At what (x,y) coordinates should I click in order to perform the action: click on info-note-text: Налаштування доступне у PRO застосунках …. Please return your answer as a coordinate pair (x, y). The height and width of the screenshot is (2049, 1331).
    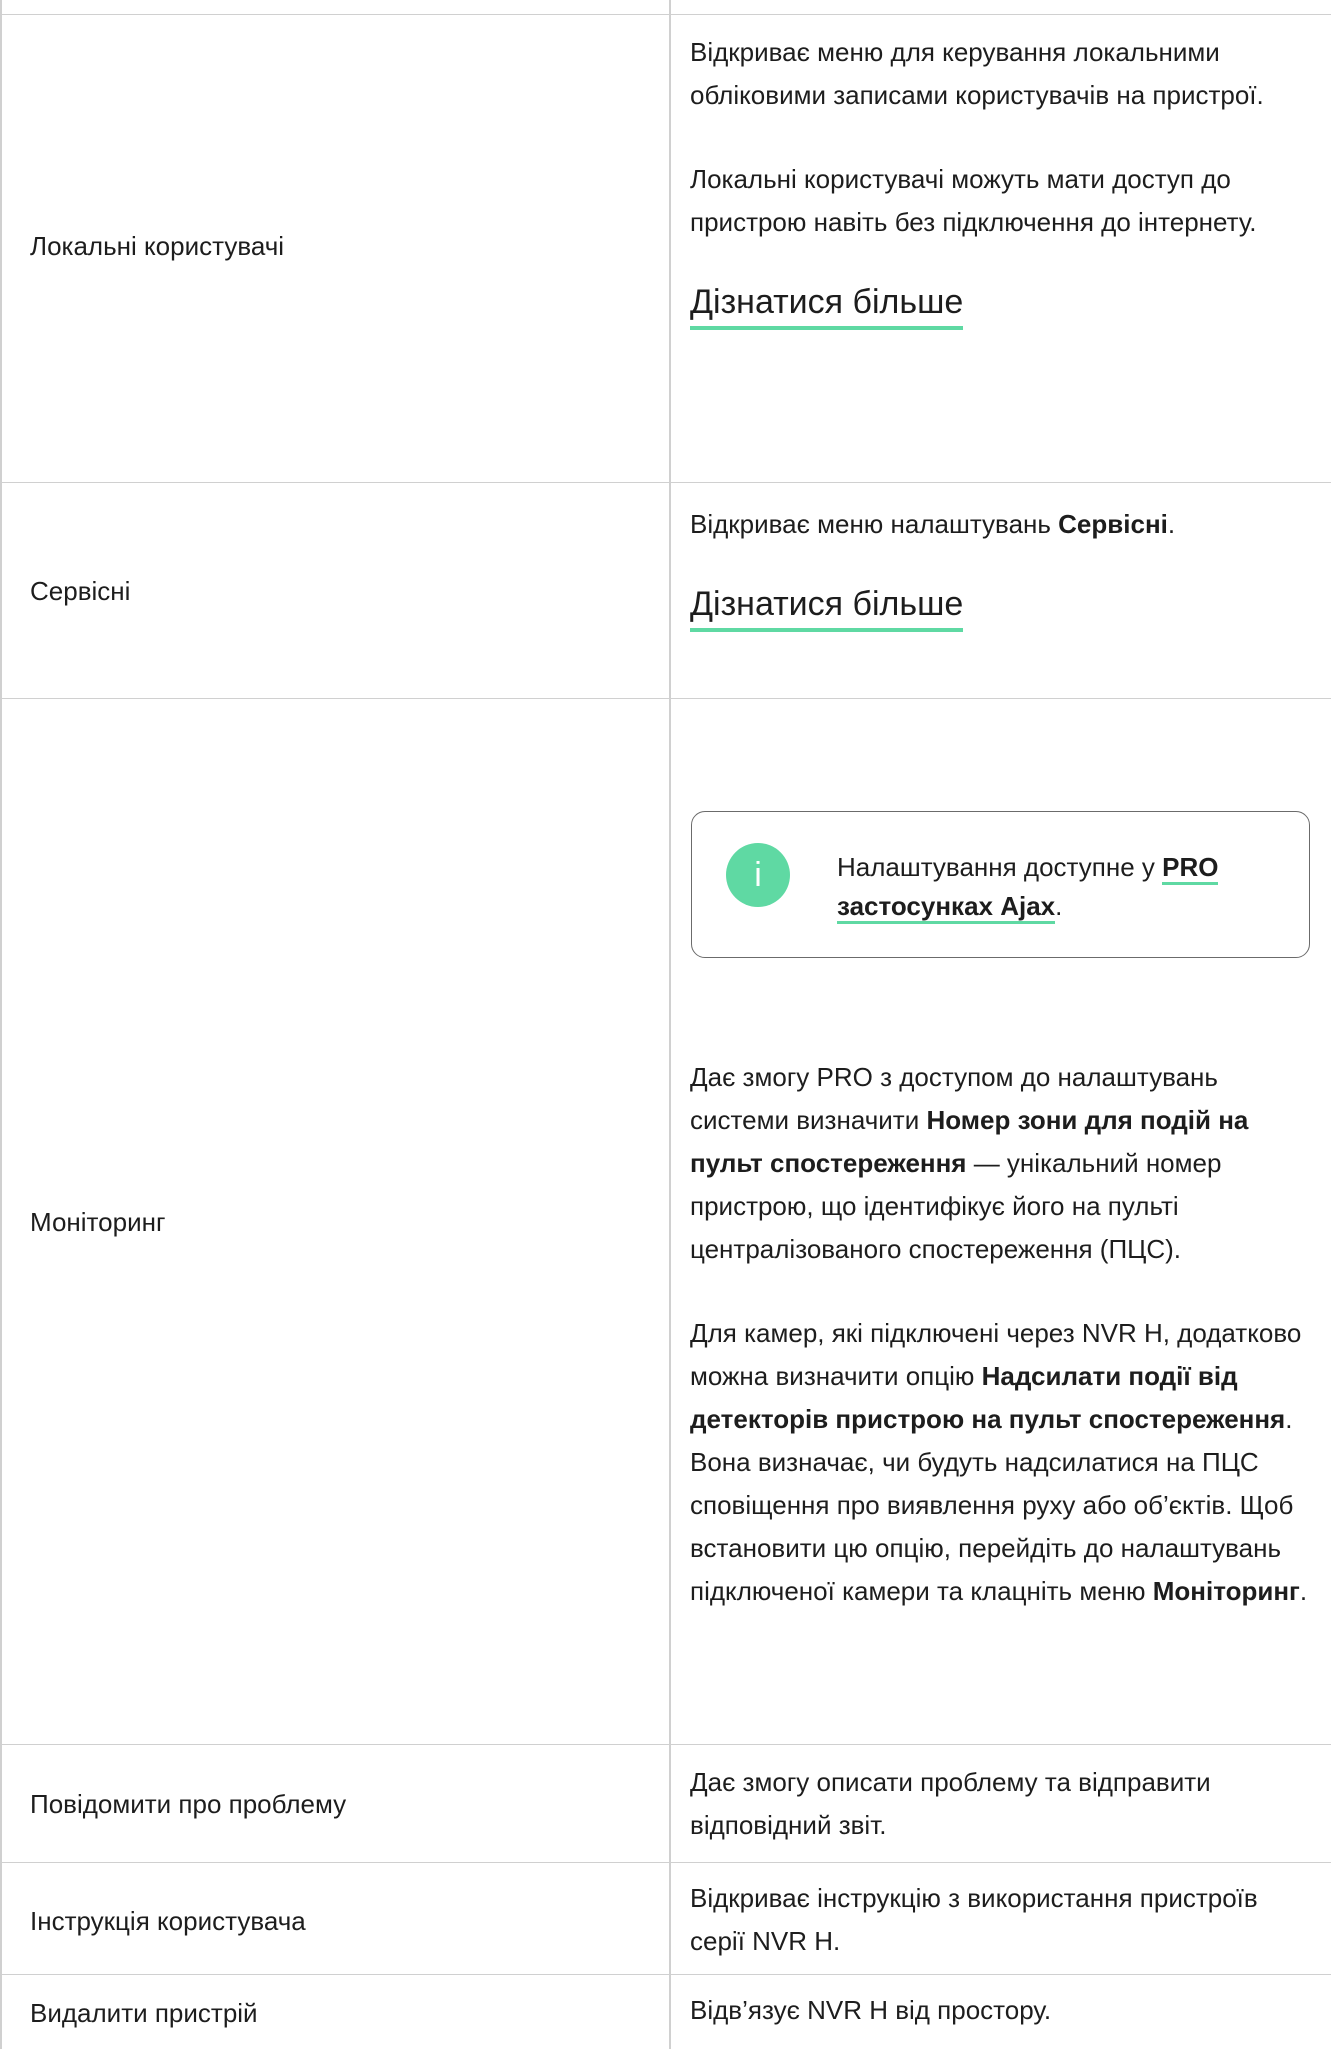
    Looking at the image, I should click on (1057, 887).